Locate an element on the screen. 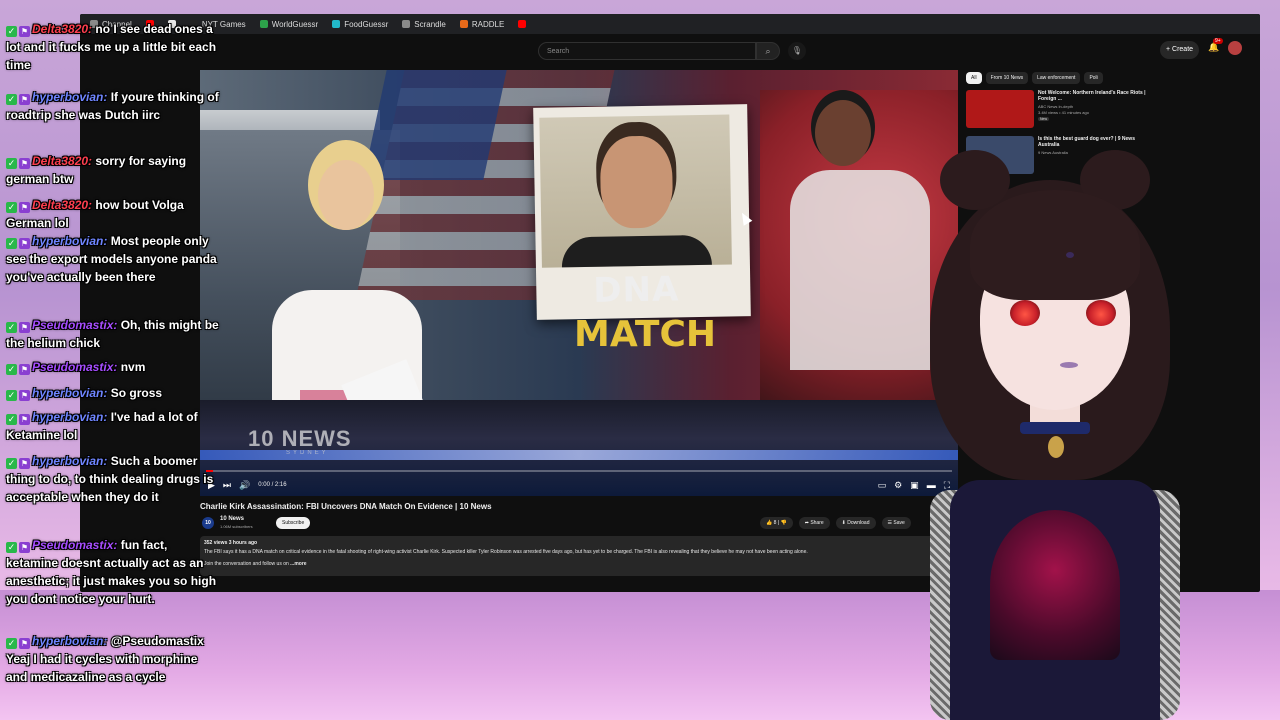 This screenshot has height=720, width=1280. foodguessr-icon is located at coordinates (336, 24).